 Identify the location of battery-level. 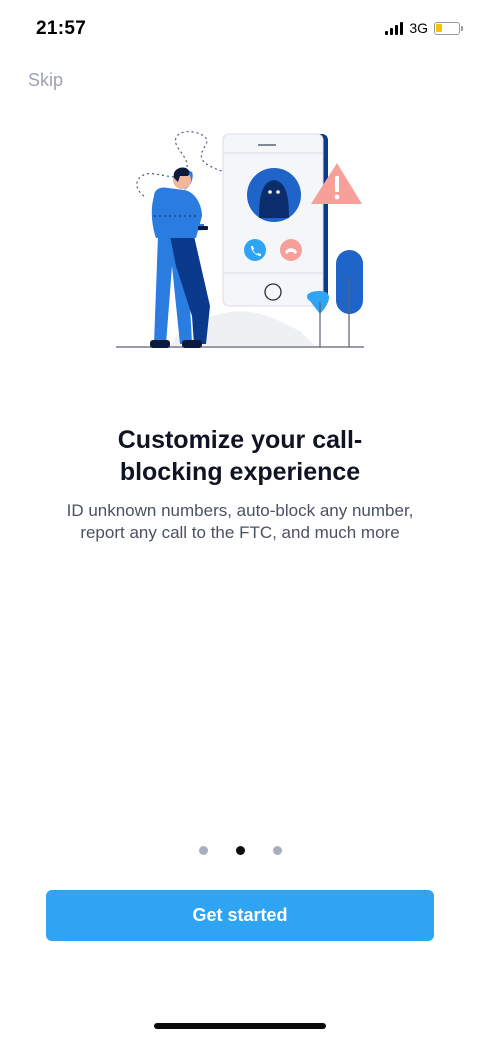
(439, 27).